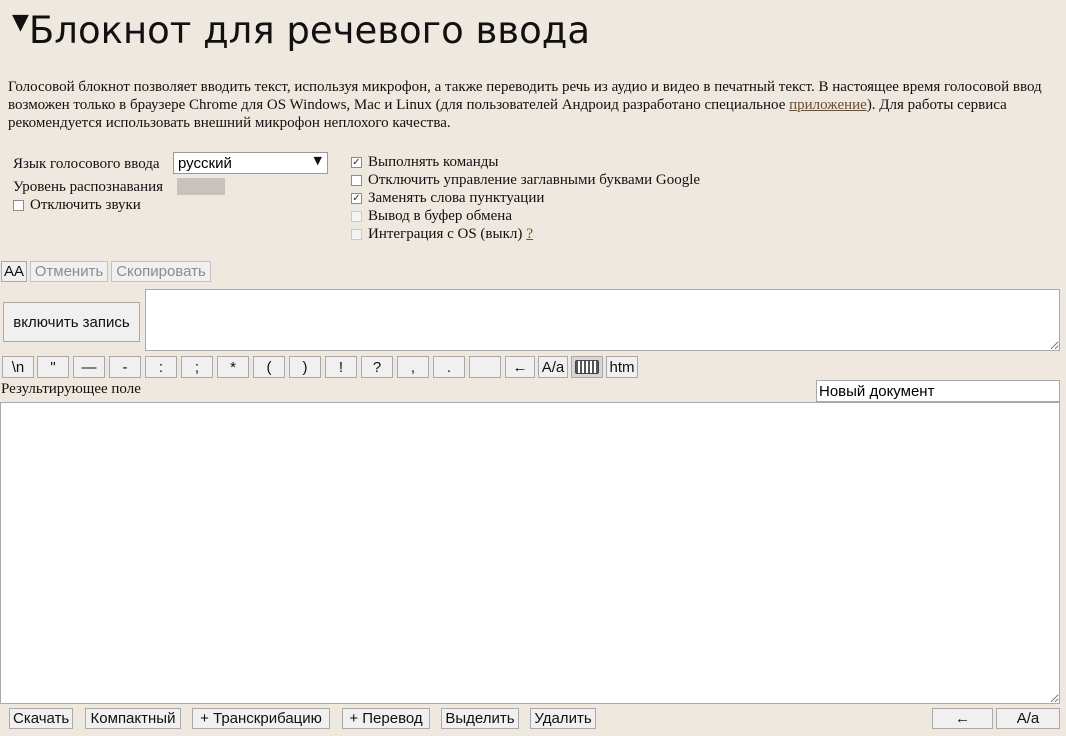 This screenshot has height=736, width=1066. Describe the element at coordinates (962, 718) in the screenshot. I see `bottom-backspace-button: ←` at that location.